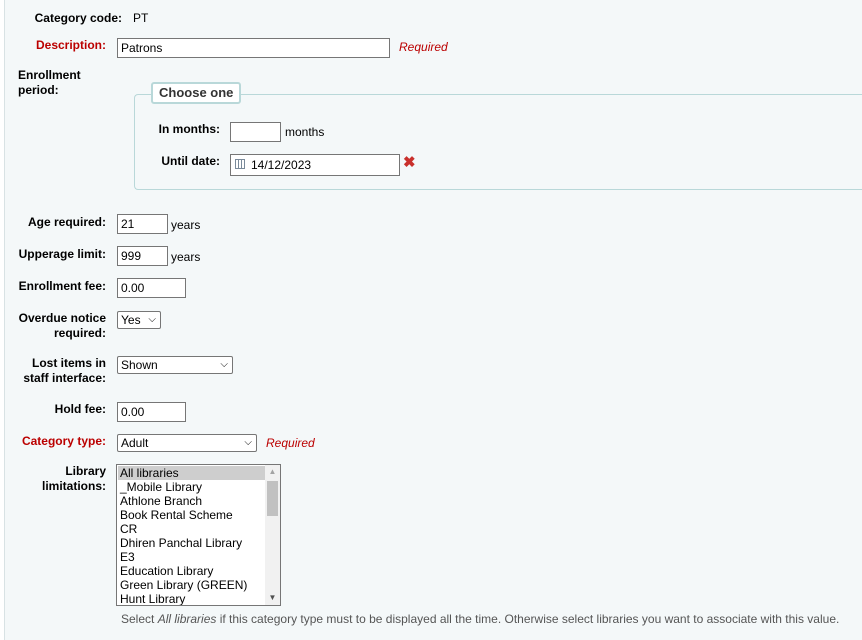  Describe the element at coordinates (192, 501) in the screenshot. I see `listbox-option: Athlone Branch` at that location.